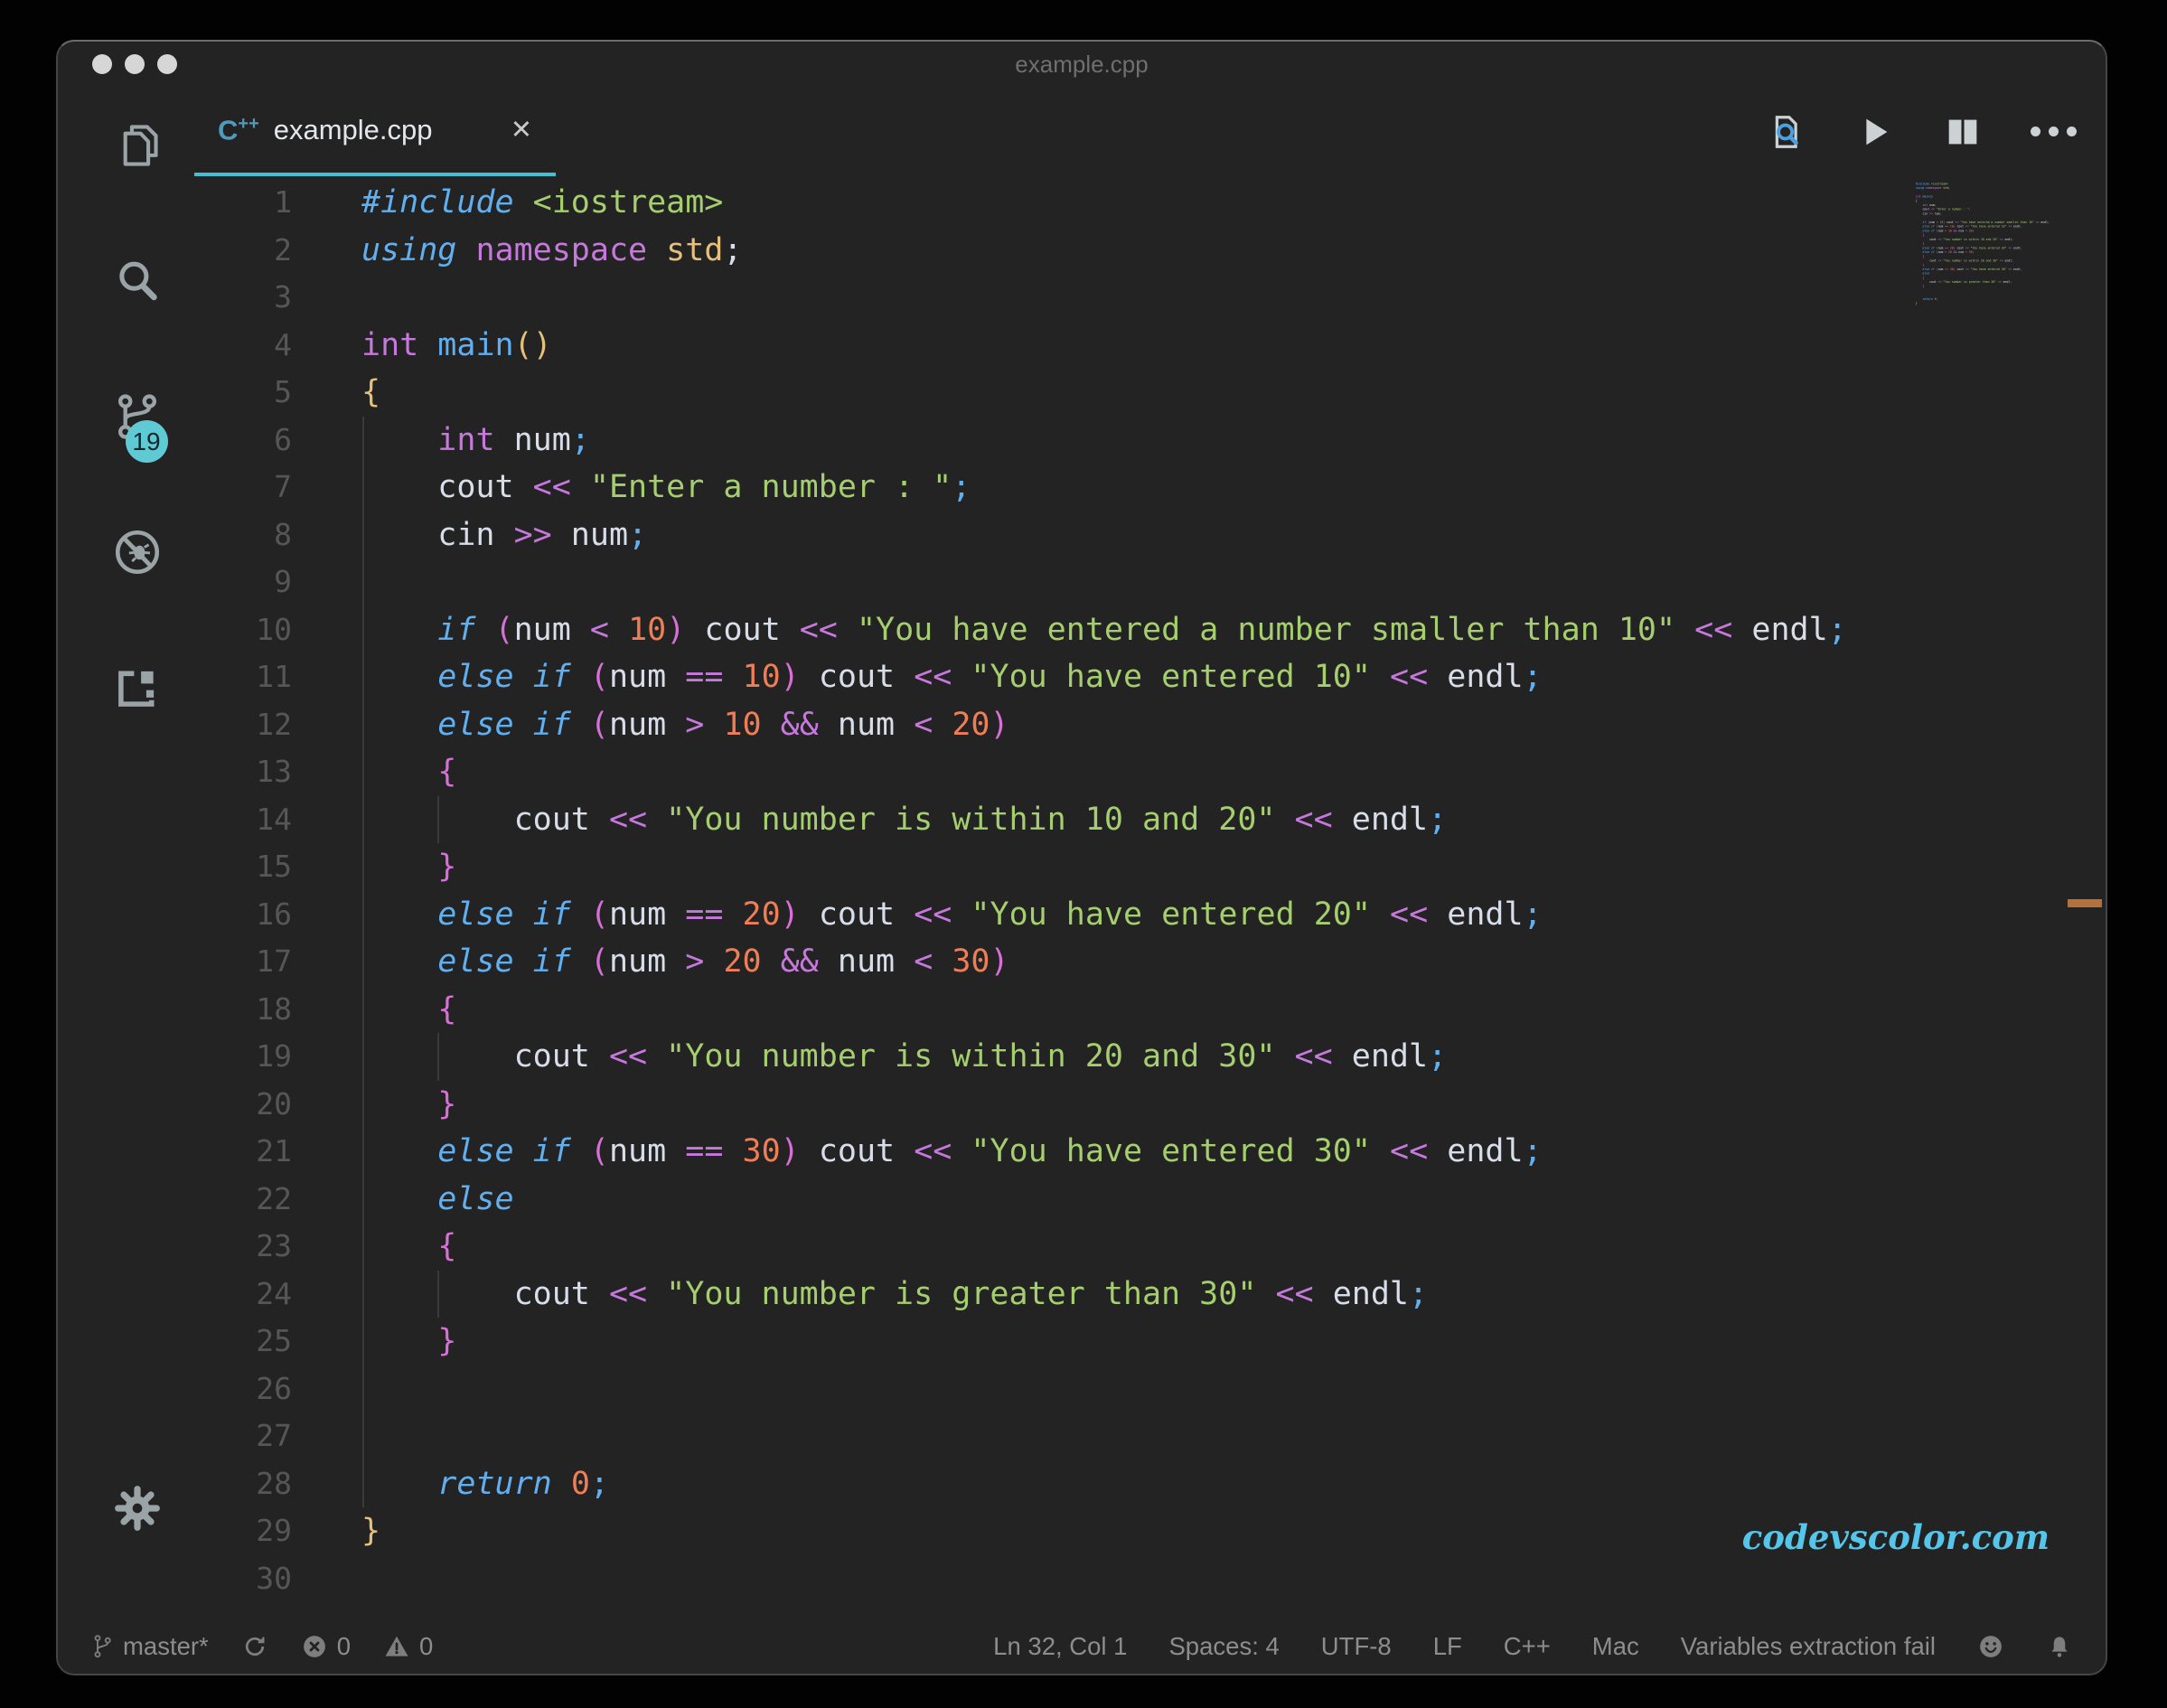 The width and height of the screenshot is (2167, 1708). What do you see at coordinates (2059, 1646) in the screenshot?
I see `notifications-bell-icon` at bounding box center [2059, 1646].